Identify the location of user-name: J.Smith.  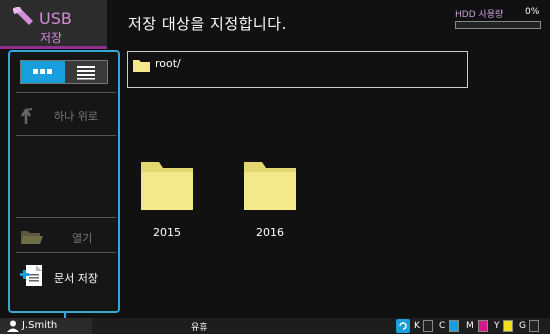
(40, 325).